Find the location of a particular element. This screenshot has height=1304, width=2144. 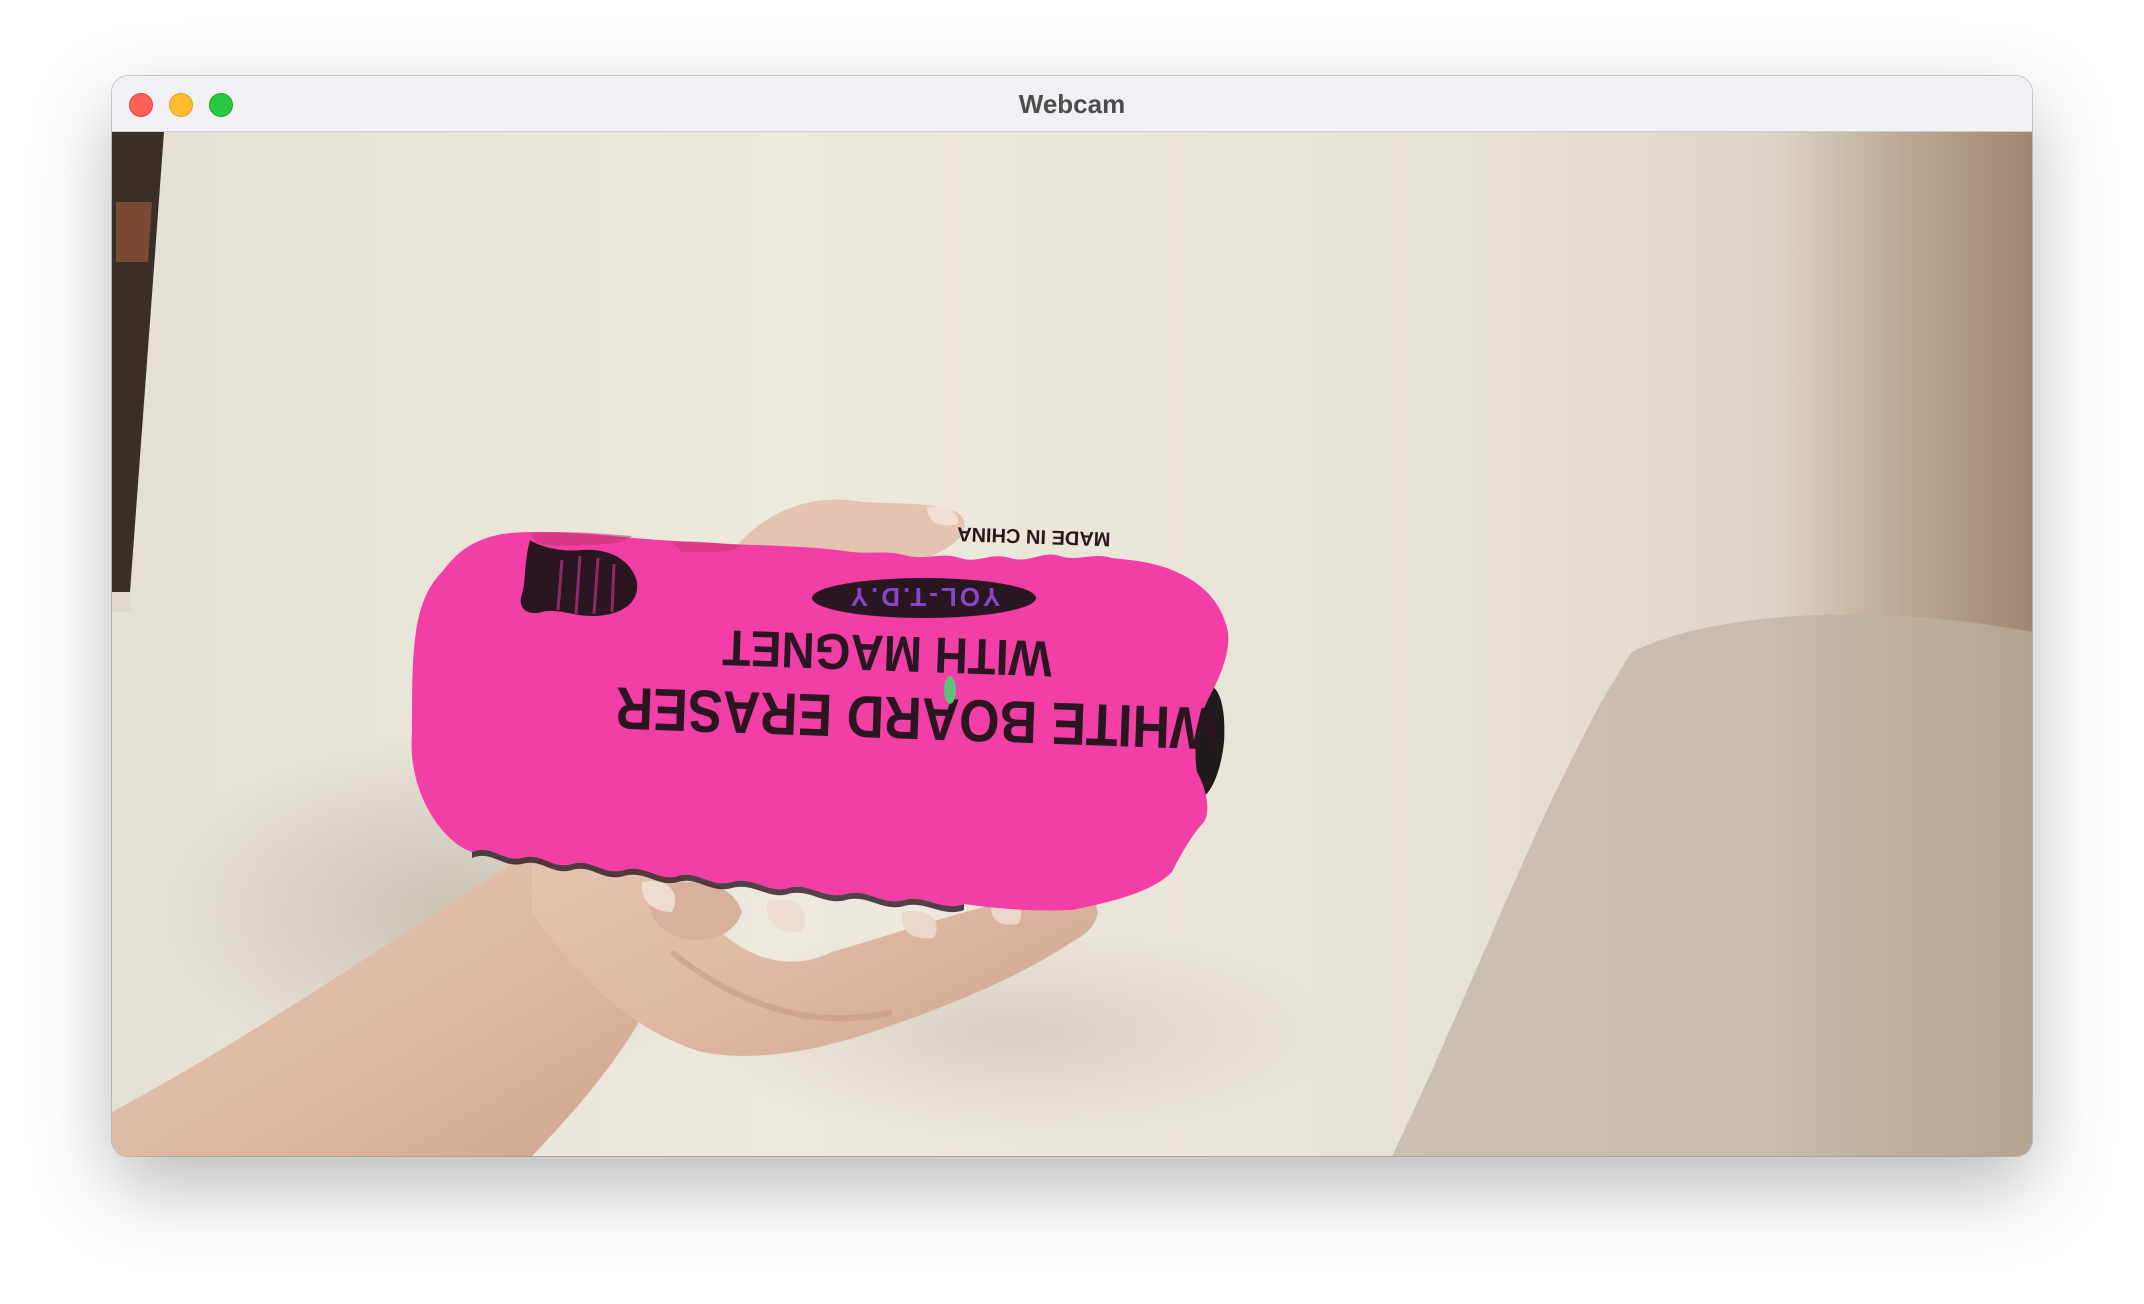

with-magnet-text: WITH MAGNET is located at coordinates (887, 653).